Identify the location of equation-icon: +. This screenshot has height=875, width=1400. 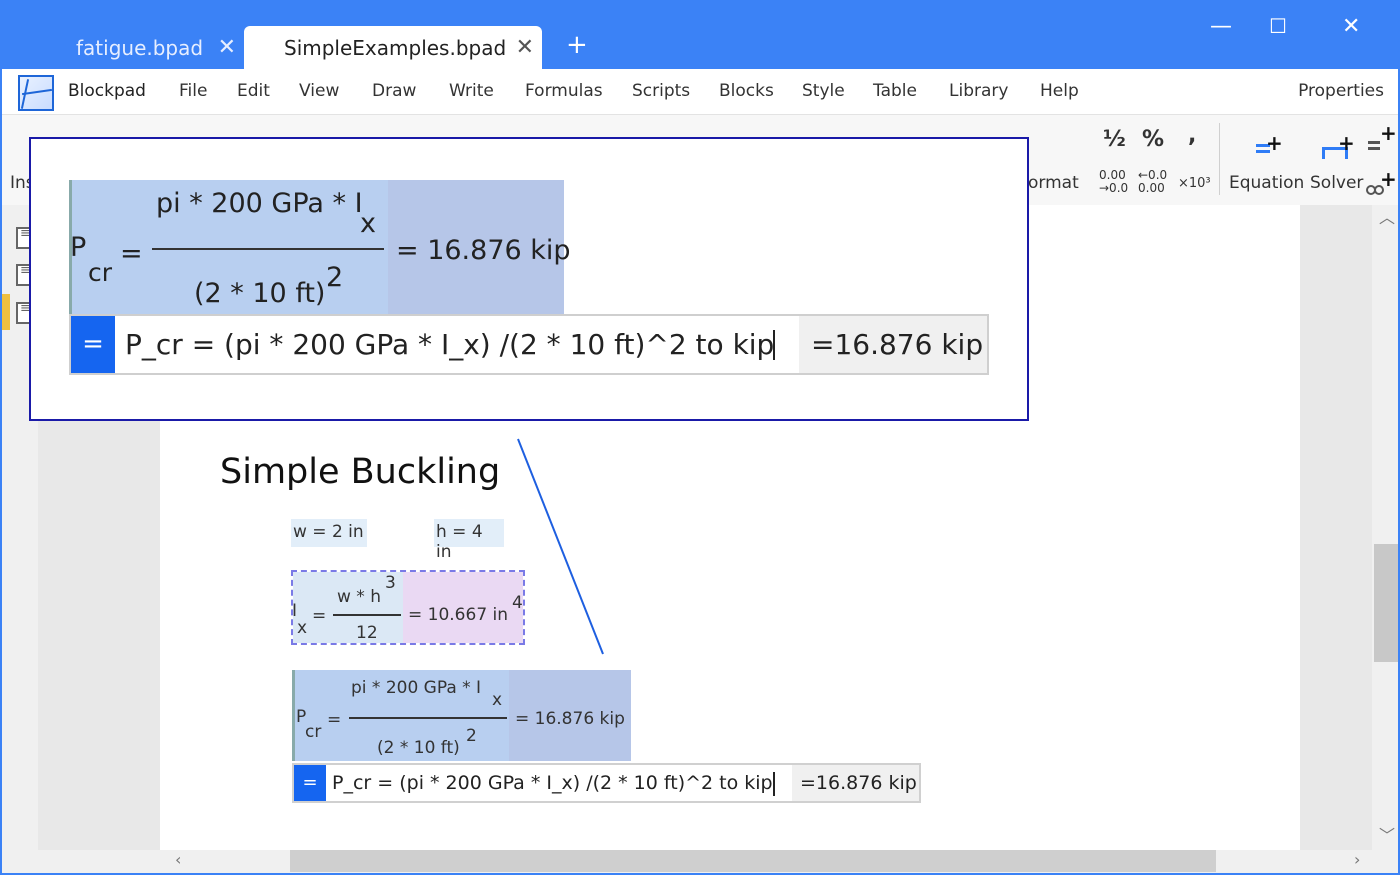
(1267, 147).